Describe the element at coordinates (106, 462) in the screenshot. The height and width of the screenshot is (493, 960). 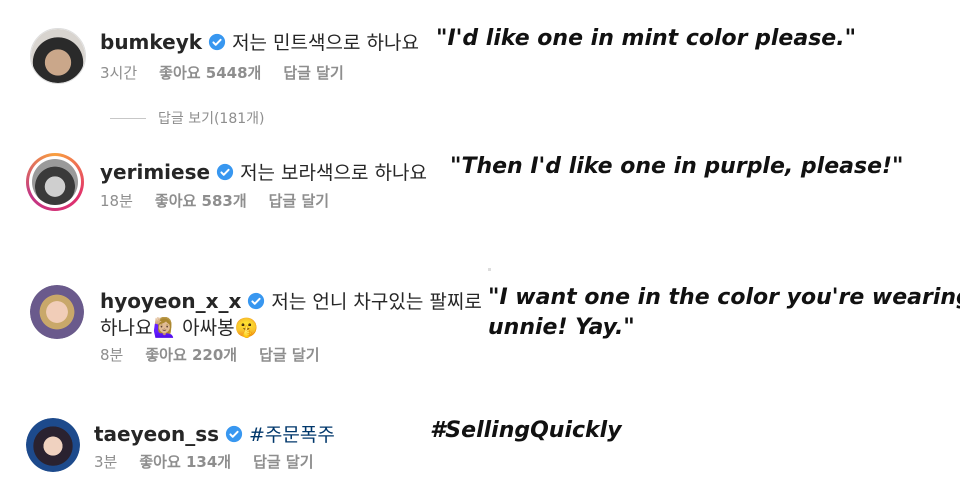
I see `comment-time: 3분` at that location.